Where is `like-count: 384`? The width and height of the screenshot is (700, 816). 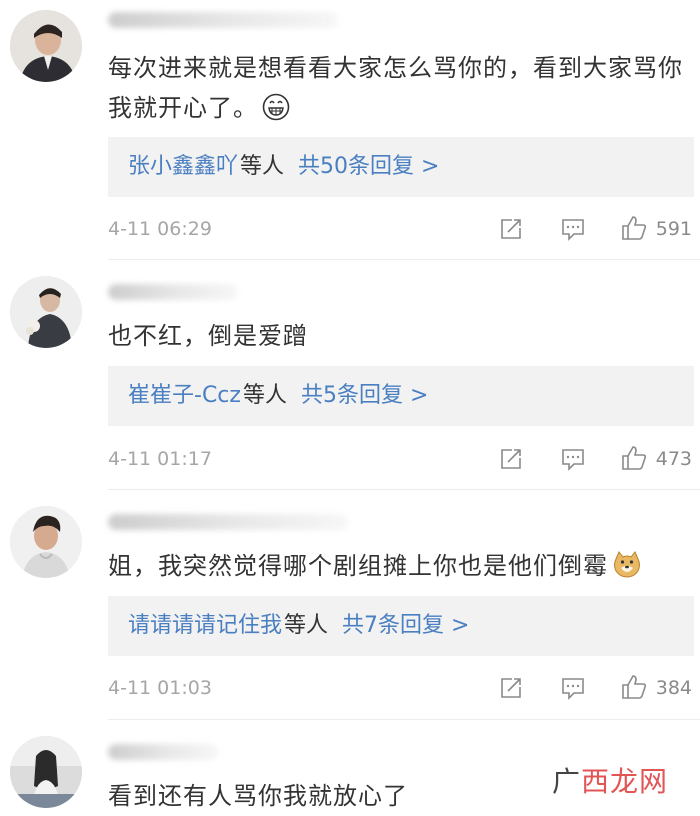
like-count: 384 is located at coordinates (673, 688).